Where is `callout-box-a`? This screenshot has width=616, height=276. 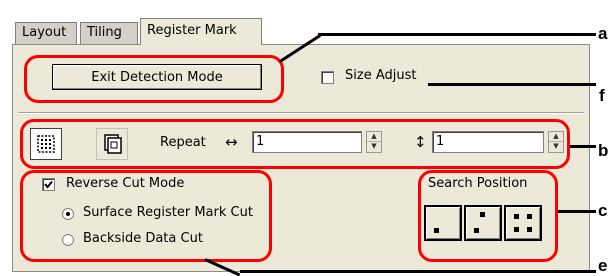 callout-box-a is located at coordinates (154, 79).